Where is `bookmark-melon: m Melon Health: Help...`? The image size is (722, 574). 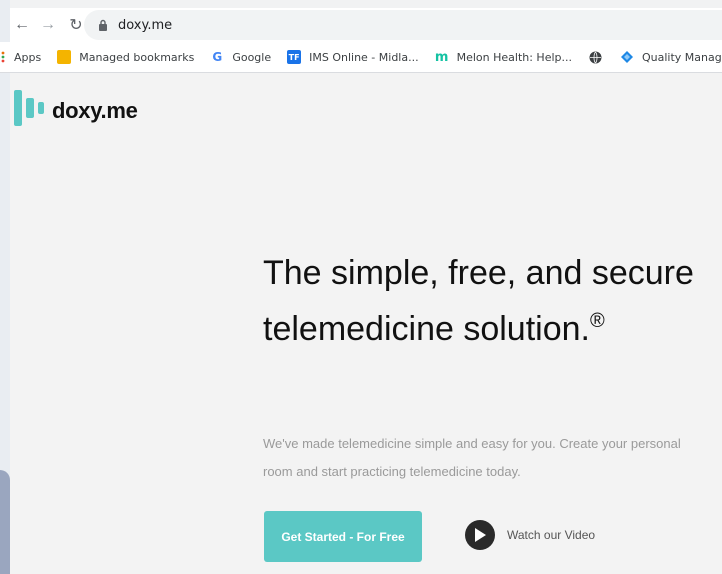 bookmark-melon: m Melon Health: Help... is located at coordinates (503, 57).